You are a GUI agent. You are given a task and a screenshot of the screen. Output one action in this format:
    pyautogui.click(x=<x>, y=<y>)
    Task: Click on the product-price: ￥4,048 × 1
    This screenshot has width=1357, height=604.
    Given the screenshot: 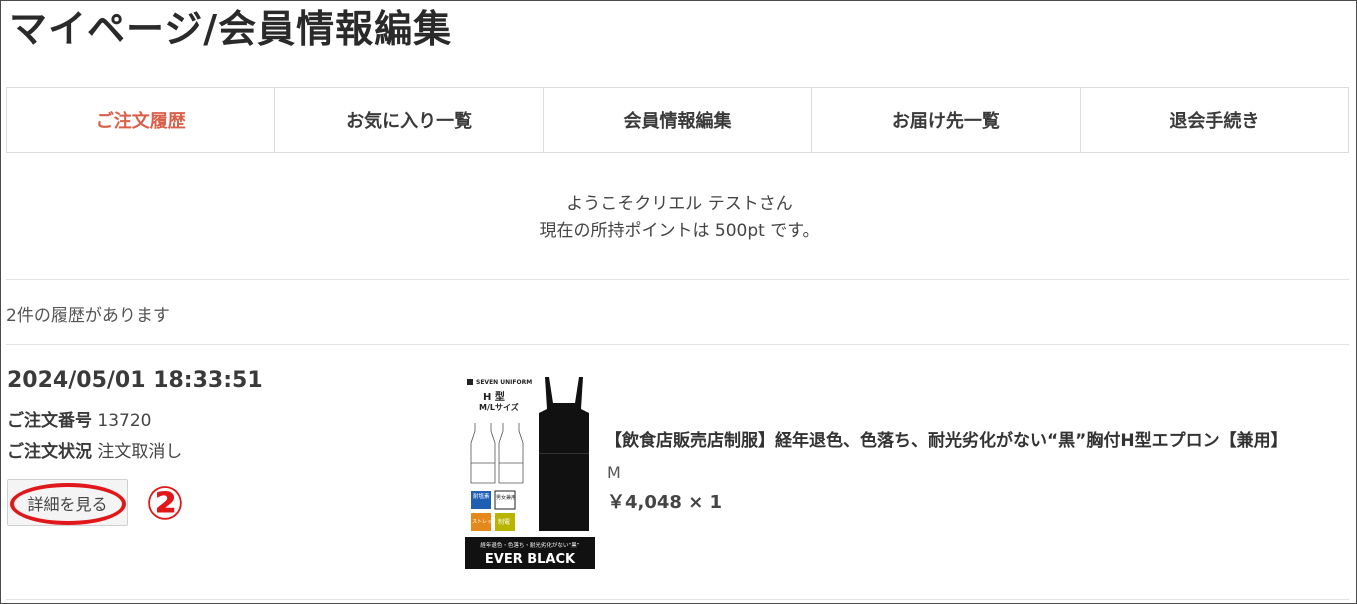 What is the action you would take?
    pyautogui.click(x=665, y=502)
    